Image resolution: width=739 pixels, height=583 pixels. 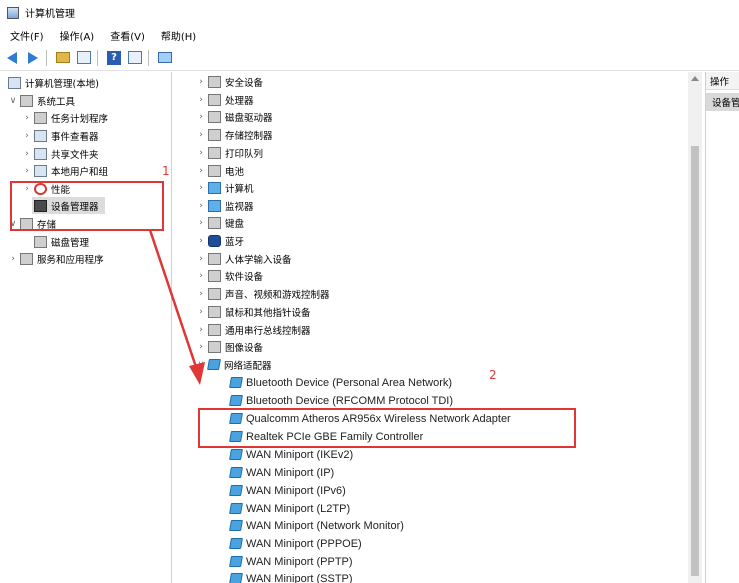 I want to click on annotation-arrow-line, so click(x=173, y=300).